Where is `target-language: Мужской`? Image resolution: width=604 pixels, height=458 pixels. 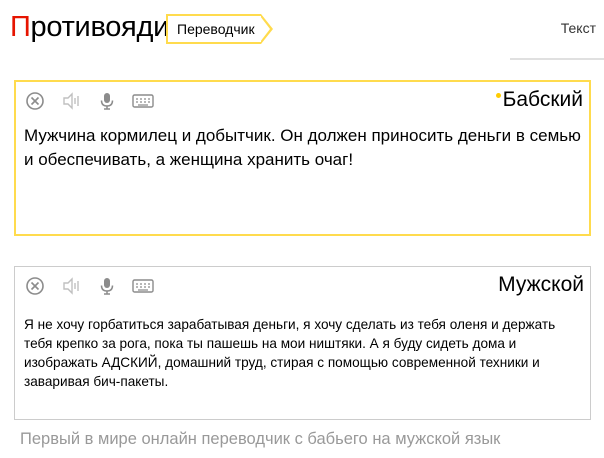 target-language: Мужской is located at coordinates (541, 285).